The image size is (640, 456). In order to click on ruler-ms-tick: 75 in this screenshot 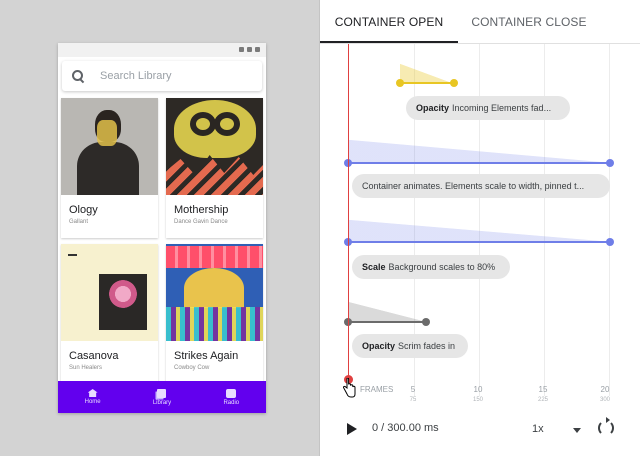, I will do `click(413, 400)`.